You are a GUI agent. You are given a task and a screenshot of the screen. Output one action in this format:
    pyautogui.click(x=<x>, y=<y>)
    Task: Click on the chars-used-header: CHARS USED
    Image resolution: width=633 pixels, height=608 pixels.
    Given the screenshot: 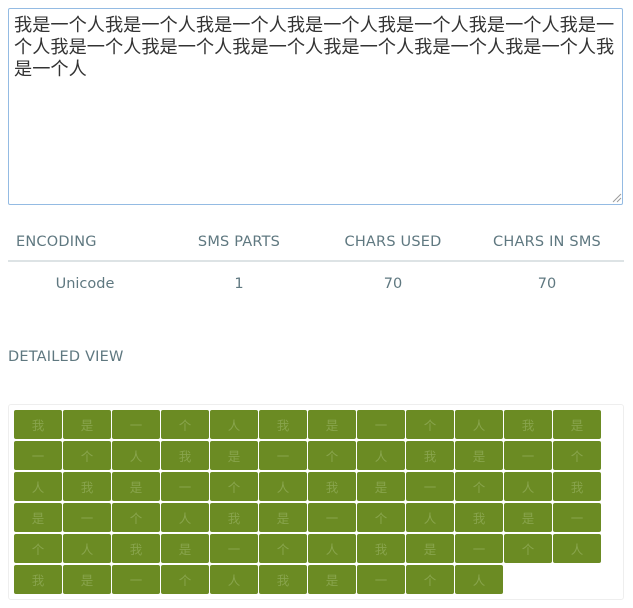 What is the action you would take?
    pyautogui.click(x=393, y=242)
    